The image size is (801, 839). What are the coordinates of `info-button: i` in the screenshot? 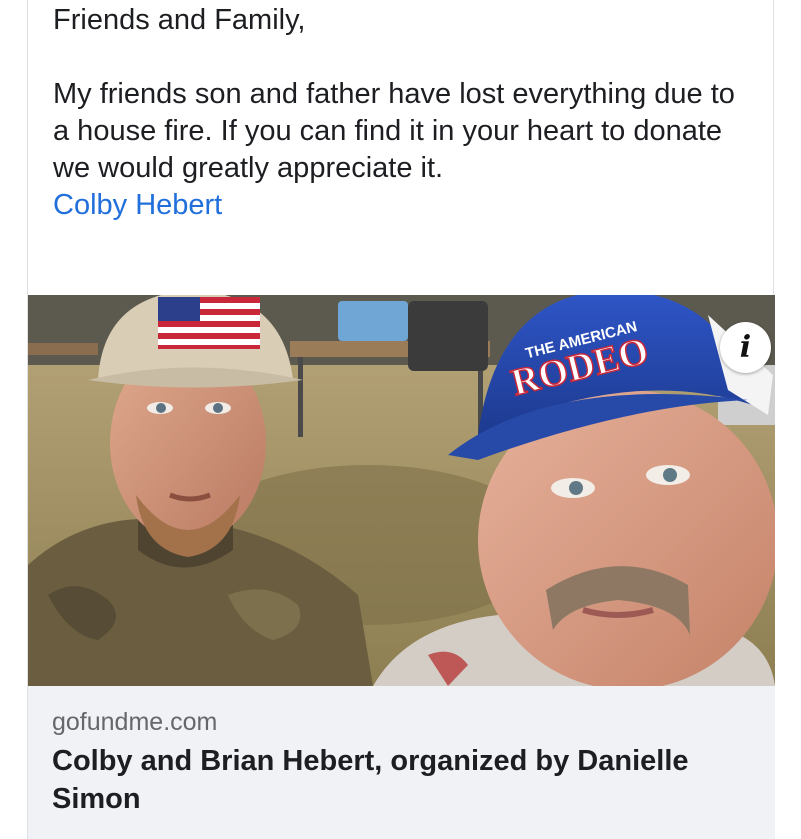 It's located at (745, 347).